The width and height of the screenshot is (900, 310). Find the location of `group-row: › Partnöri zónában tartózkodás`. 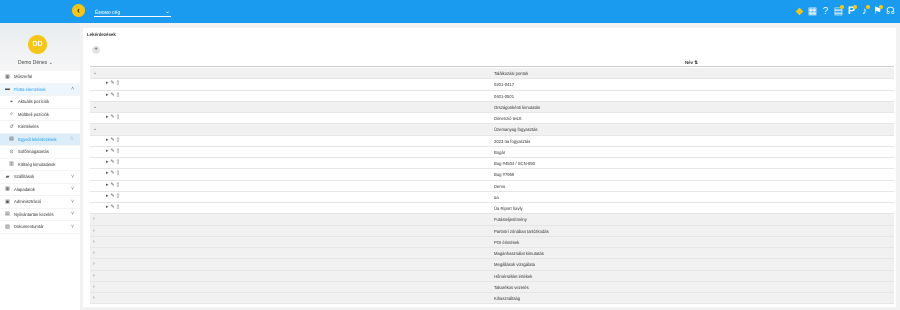

group-row: › Partnöri zónában tartózkodás is located at coordinates (492, 231).